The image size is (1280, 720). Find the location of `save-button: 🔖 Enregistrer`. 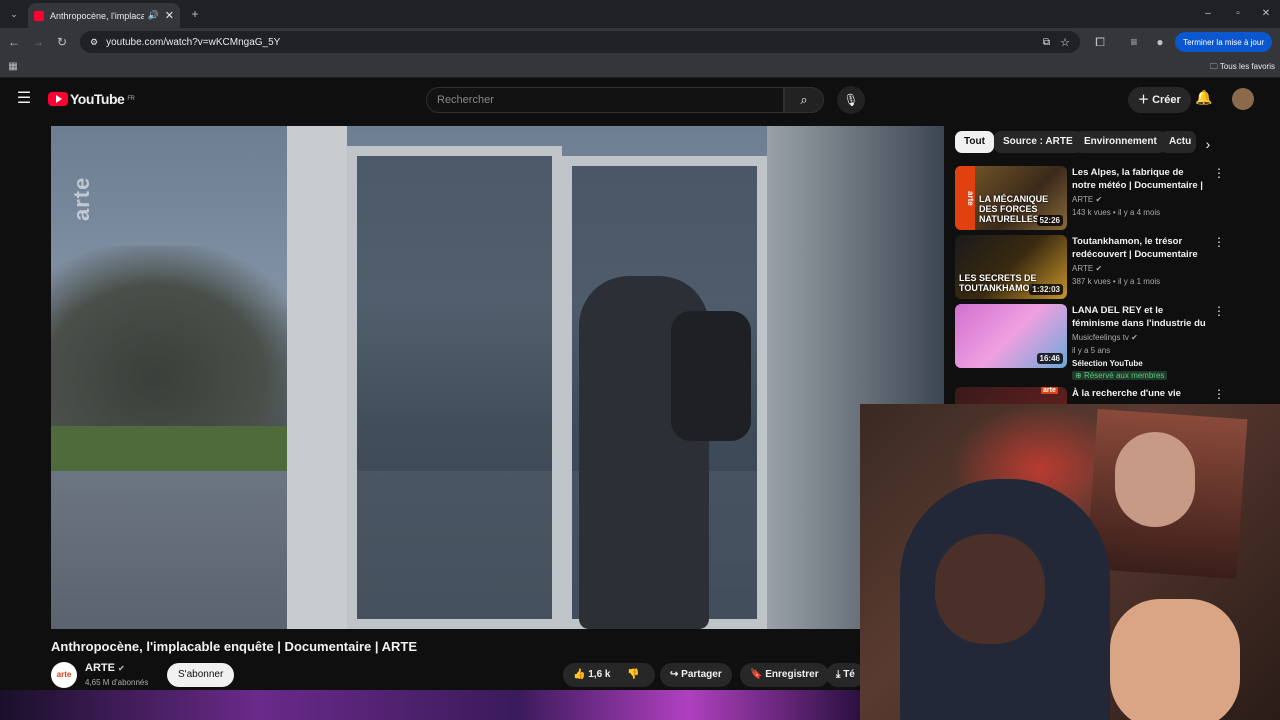

save-button: 🔖 Enregistrer is located at coordinates (784, 675).